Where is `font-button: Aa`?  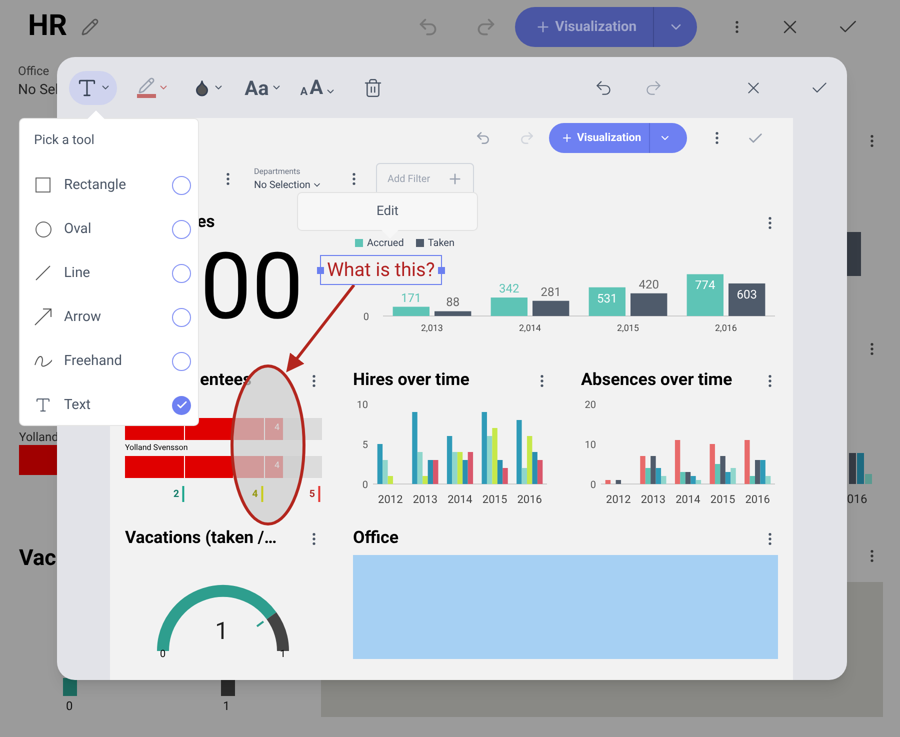
font-button: Aa is located at coordinates (263, 87).